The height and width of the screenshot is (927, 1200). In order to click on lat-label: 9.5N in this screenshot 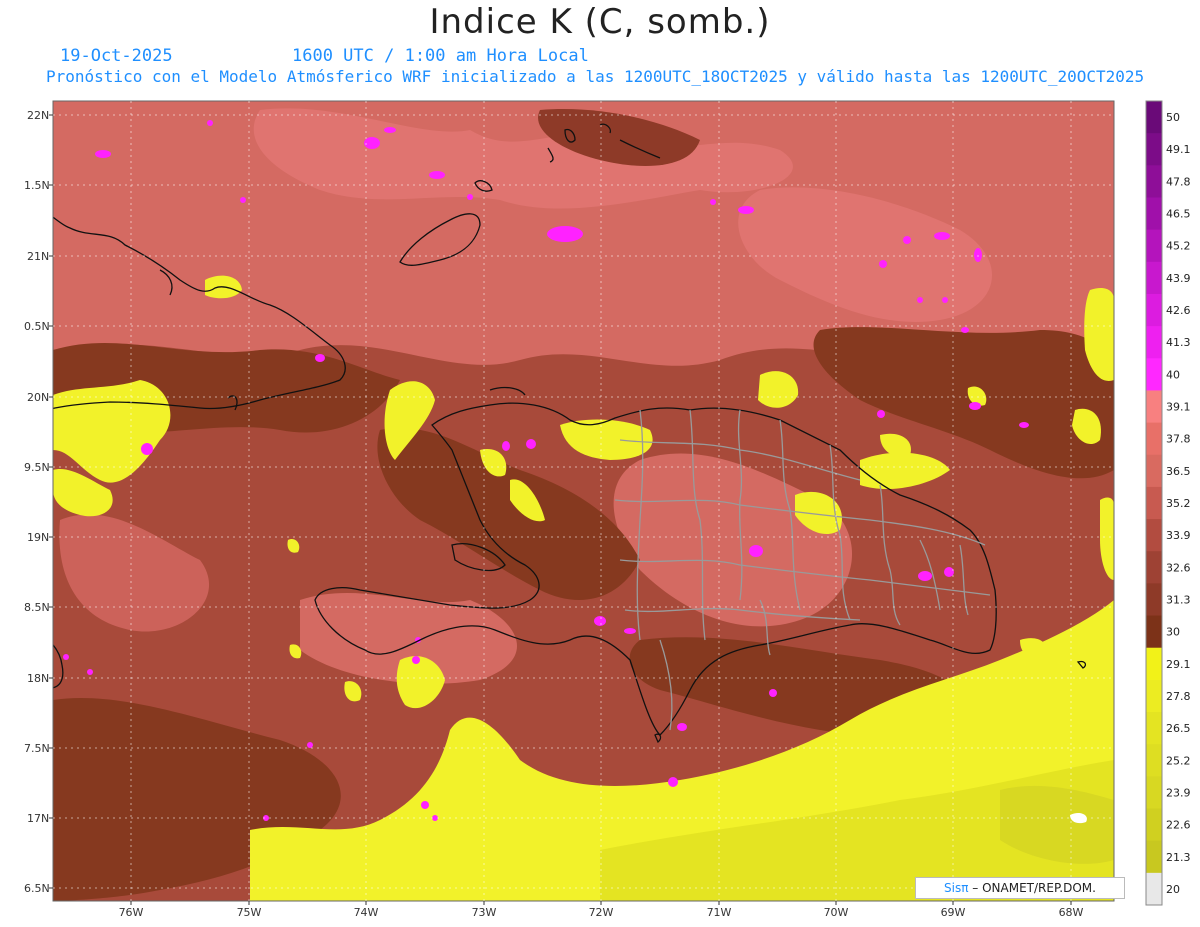, I will do `click(37, 467)`.